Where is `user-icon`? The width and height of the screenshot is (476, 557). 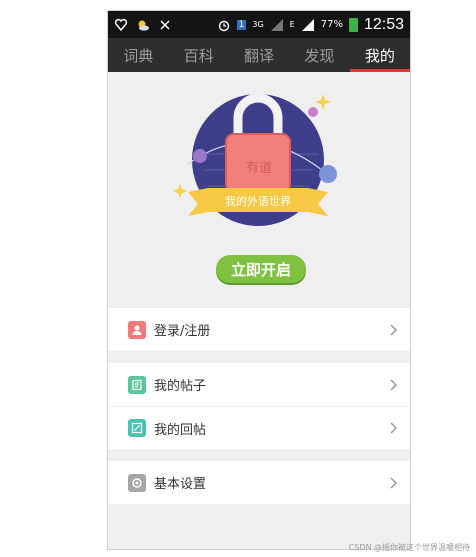
user-icon is located at coordinates (137, 329).